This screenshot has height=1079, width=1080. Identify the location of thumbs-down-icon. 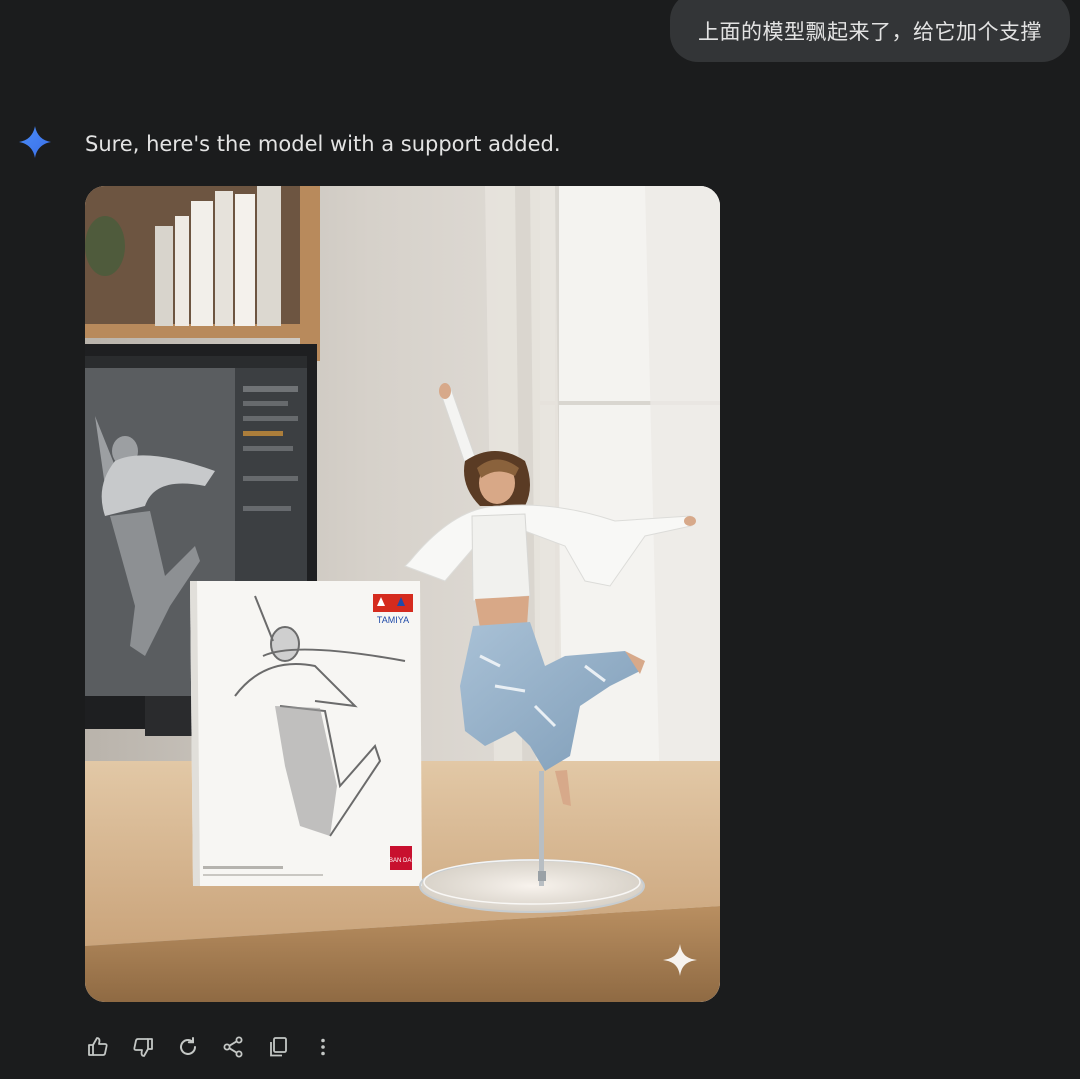
(143, 1047).